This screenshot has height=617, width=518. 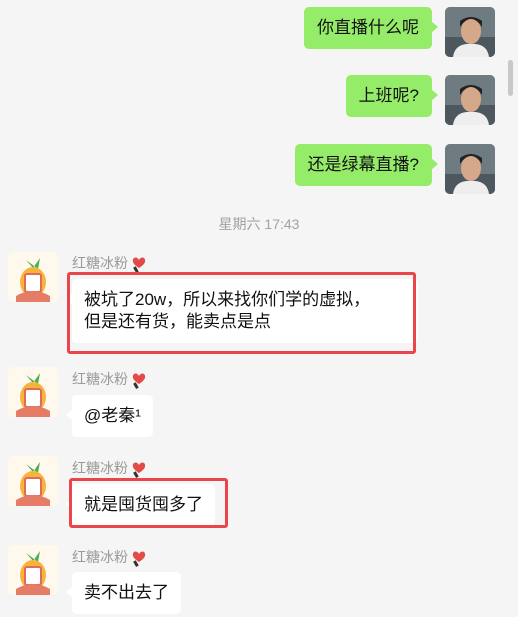 What do you see at coordinates (259, 224) in the screenshot?
I see `time-divider: 星期六 17:43` at bounding box center [259, 224].